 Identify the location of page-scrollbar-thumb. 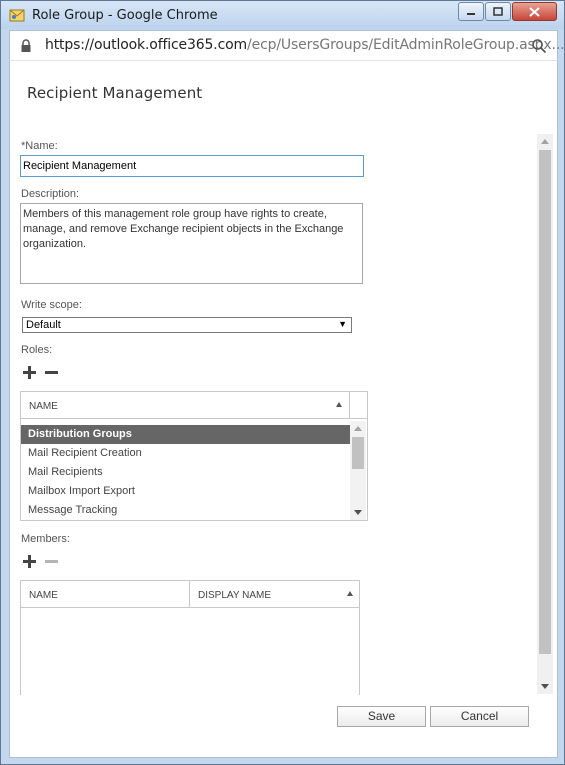
(545, 402).